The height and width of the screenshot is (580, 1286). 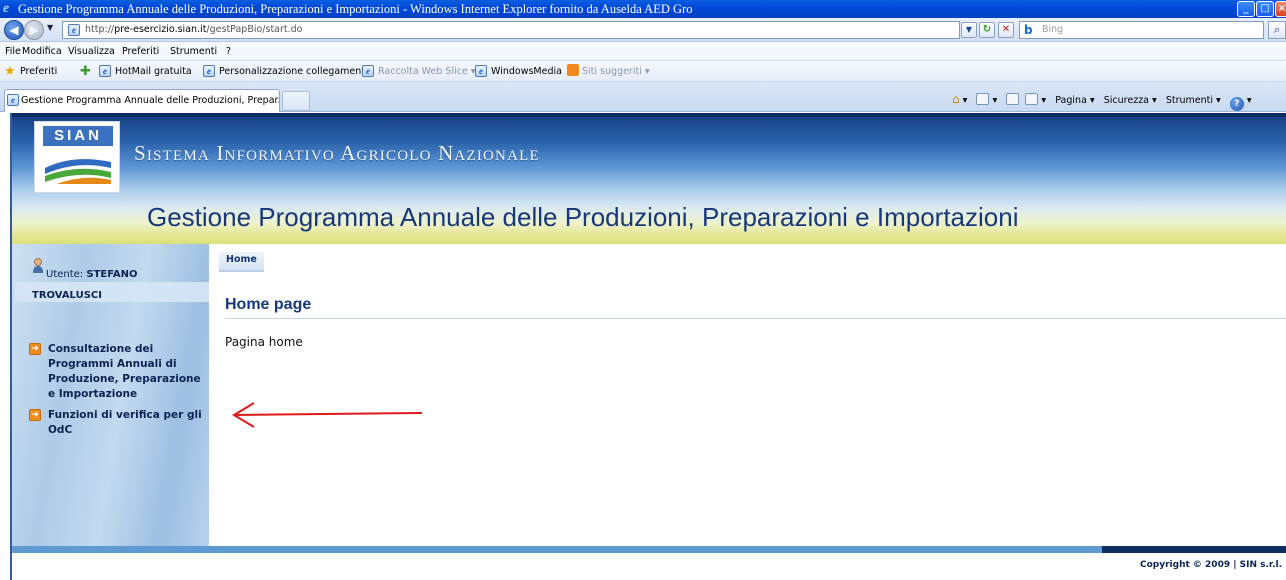 I want to click on fav-windowsmedia: WindowsMedia, so click(x=526, y=71).